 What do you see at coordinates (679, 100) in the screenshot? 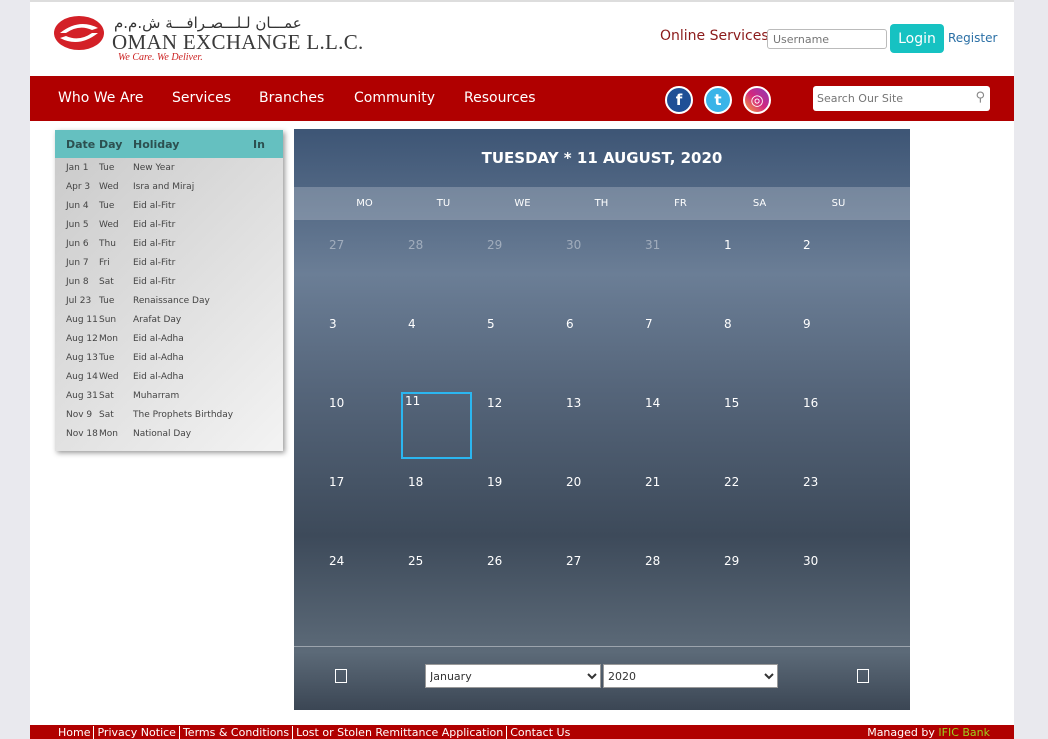
I see `facebook-icon: f` at bounding box center [679, 100].